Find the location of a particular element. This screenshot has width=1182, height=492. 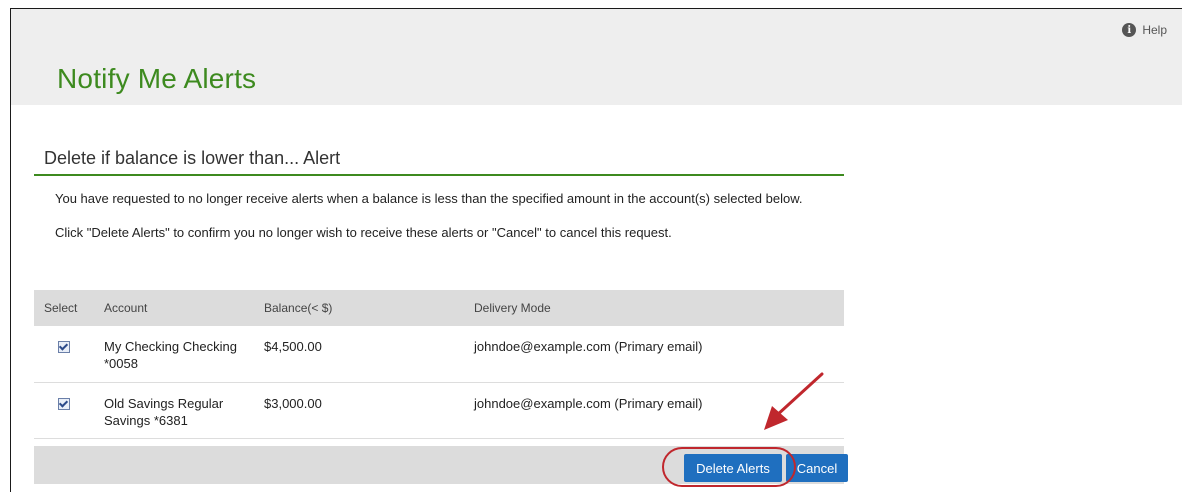

info-icon: i is located at coordinates (1129, 30).